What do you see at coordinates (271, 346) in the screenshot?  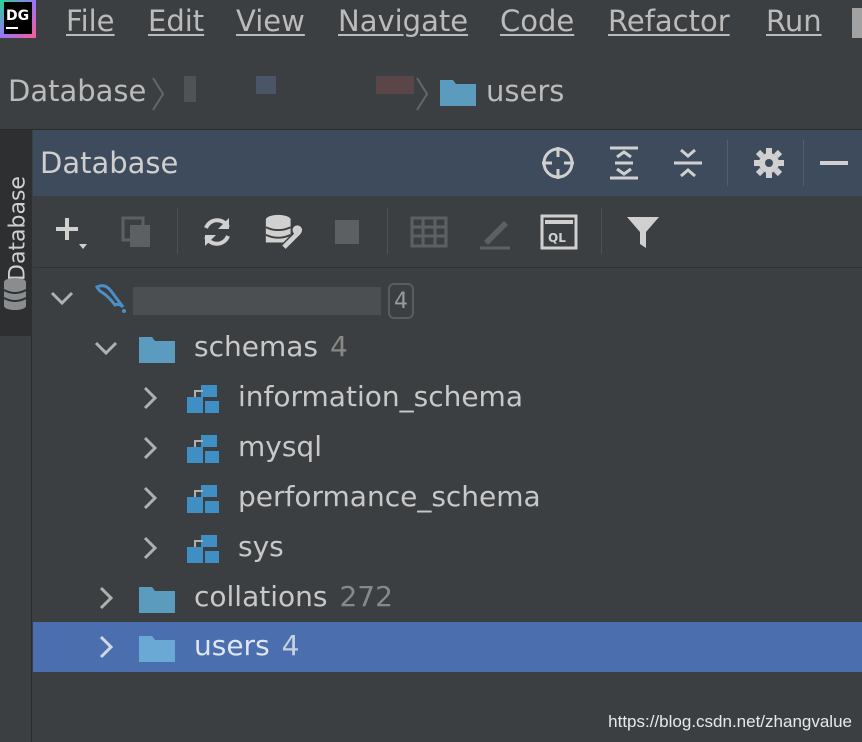 I see `tree-label: schemas 4` at bounding box center [271, 346].